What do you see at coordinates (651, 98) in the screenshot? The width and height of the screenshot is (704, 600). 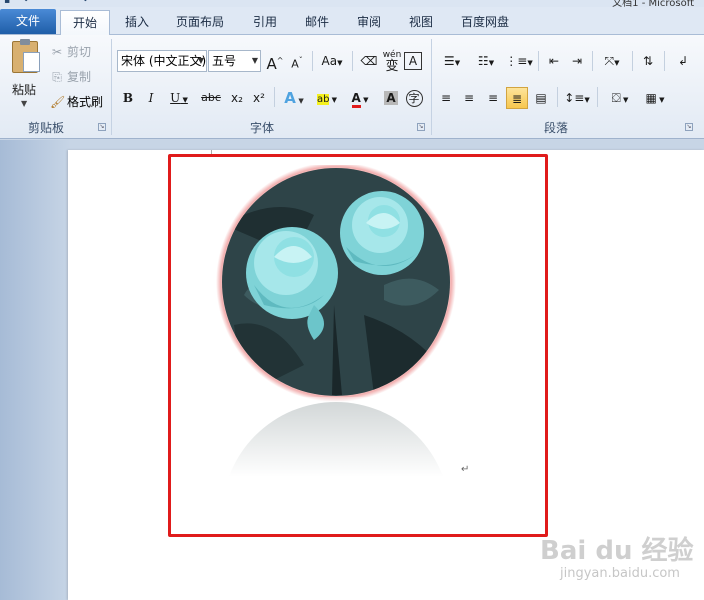 I see `borders-icon: ▦` at bounding box center [651, 98].